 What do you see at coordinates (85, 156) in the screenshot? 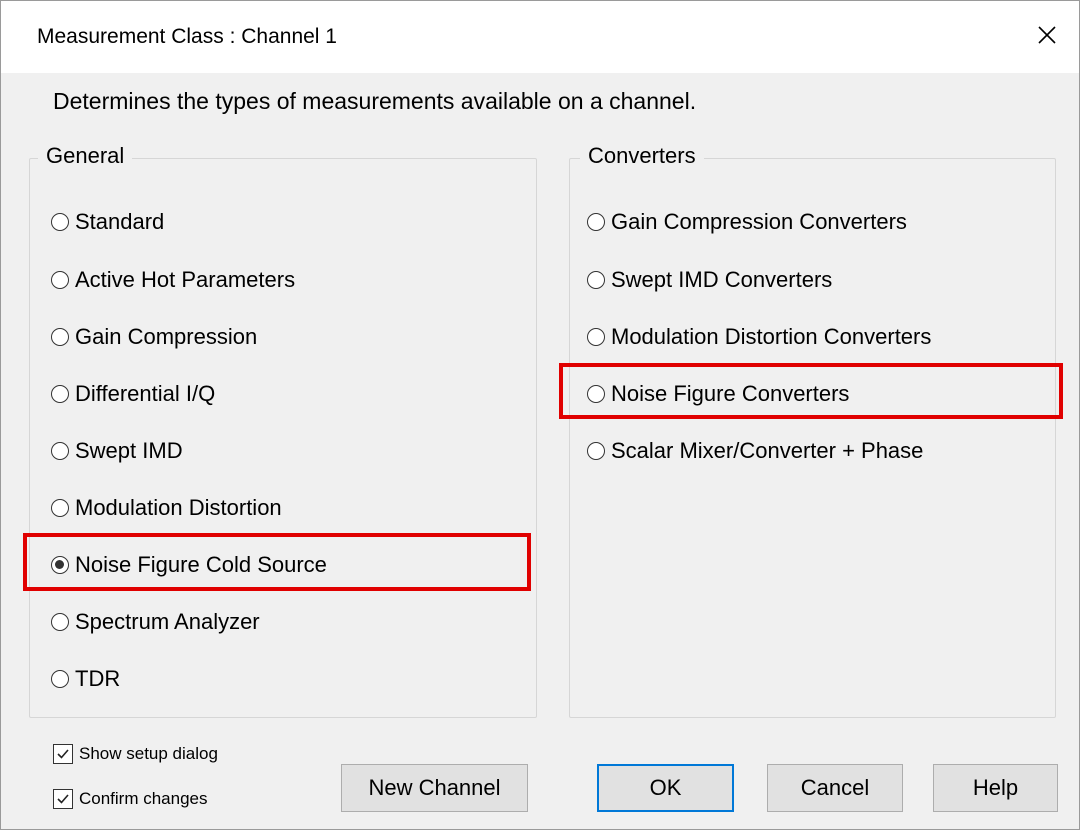
I see `general-group-title: General` at bounding box center [85, 156].